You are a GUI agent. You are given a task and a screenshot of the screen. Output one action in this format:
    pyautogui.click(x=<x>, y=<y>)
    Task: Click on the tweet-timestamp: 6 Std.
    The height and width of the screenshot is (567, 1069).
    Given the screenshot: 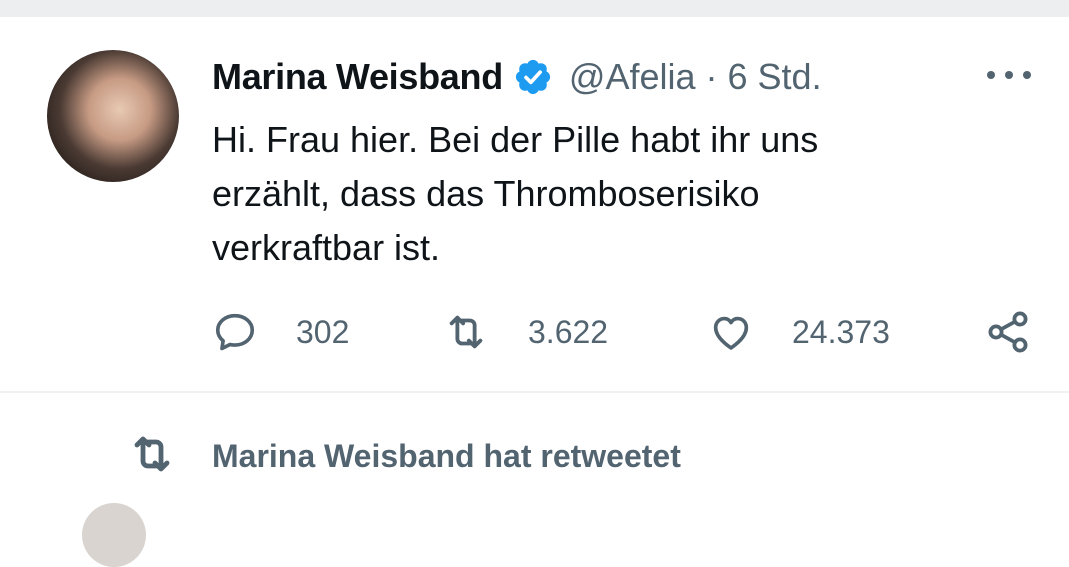 What is the action you would take?
    pyautogui.click(x=775, y=77)
    